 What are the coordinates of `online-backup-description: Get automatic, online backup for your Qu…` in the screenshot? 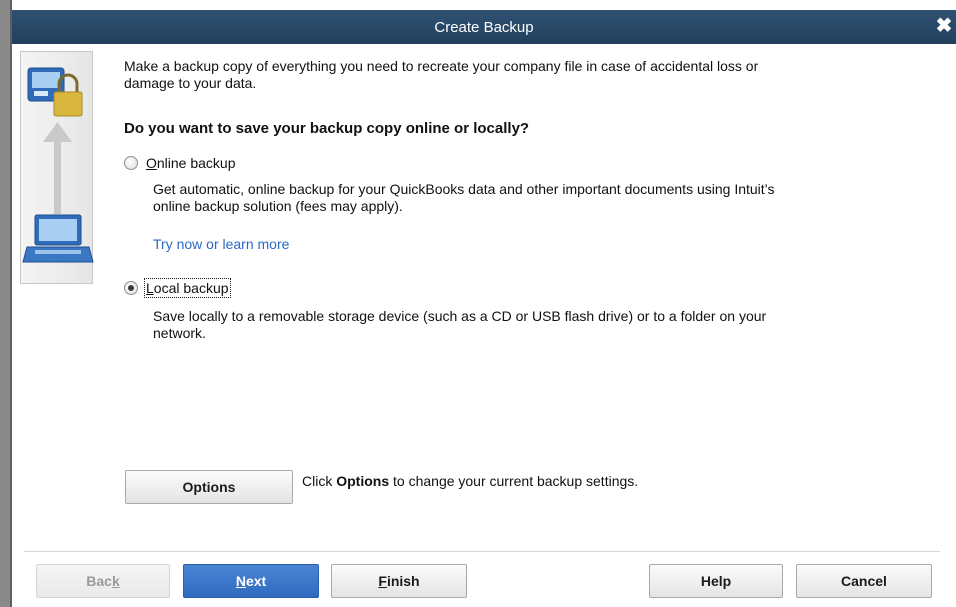 It's located at (464, 197).